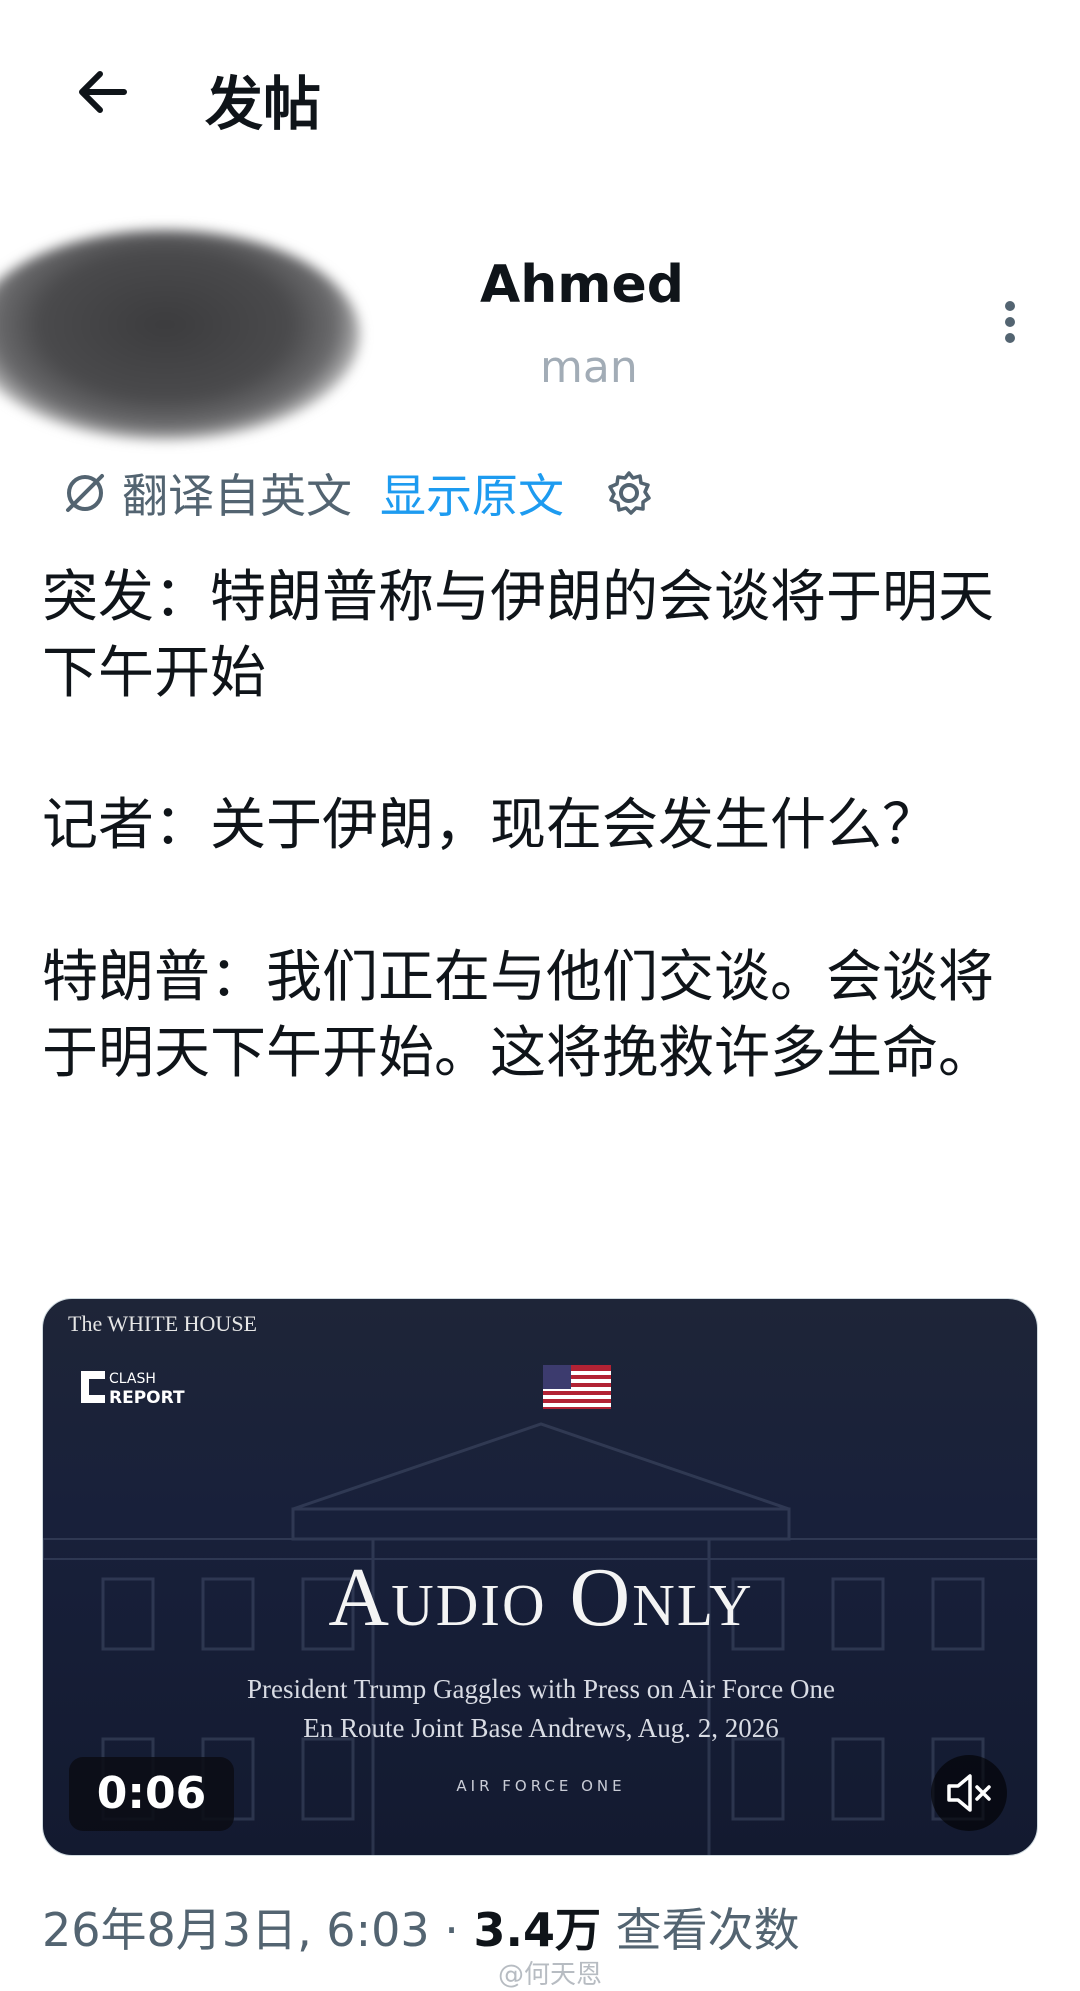  I want to click on gear-icon, so click(629, 493).